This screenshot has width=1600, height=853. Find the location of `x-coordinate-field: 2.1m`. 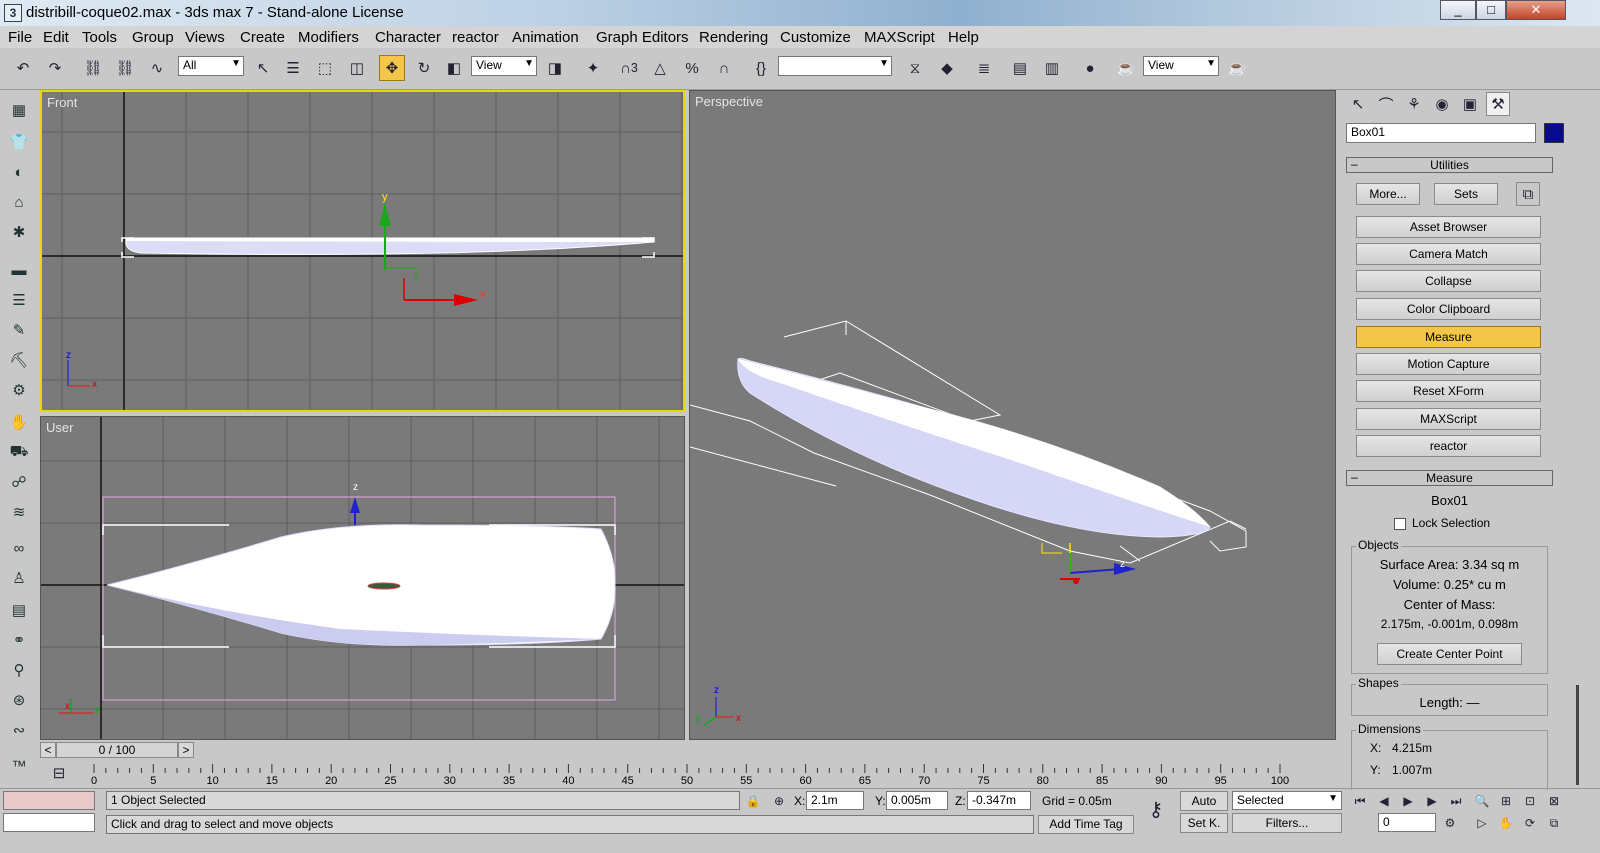

x-coordinate-field: 2.1m is located at coordinates (835, 800).